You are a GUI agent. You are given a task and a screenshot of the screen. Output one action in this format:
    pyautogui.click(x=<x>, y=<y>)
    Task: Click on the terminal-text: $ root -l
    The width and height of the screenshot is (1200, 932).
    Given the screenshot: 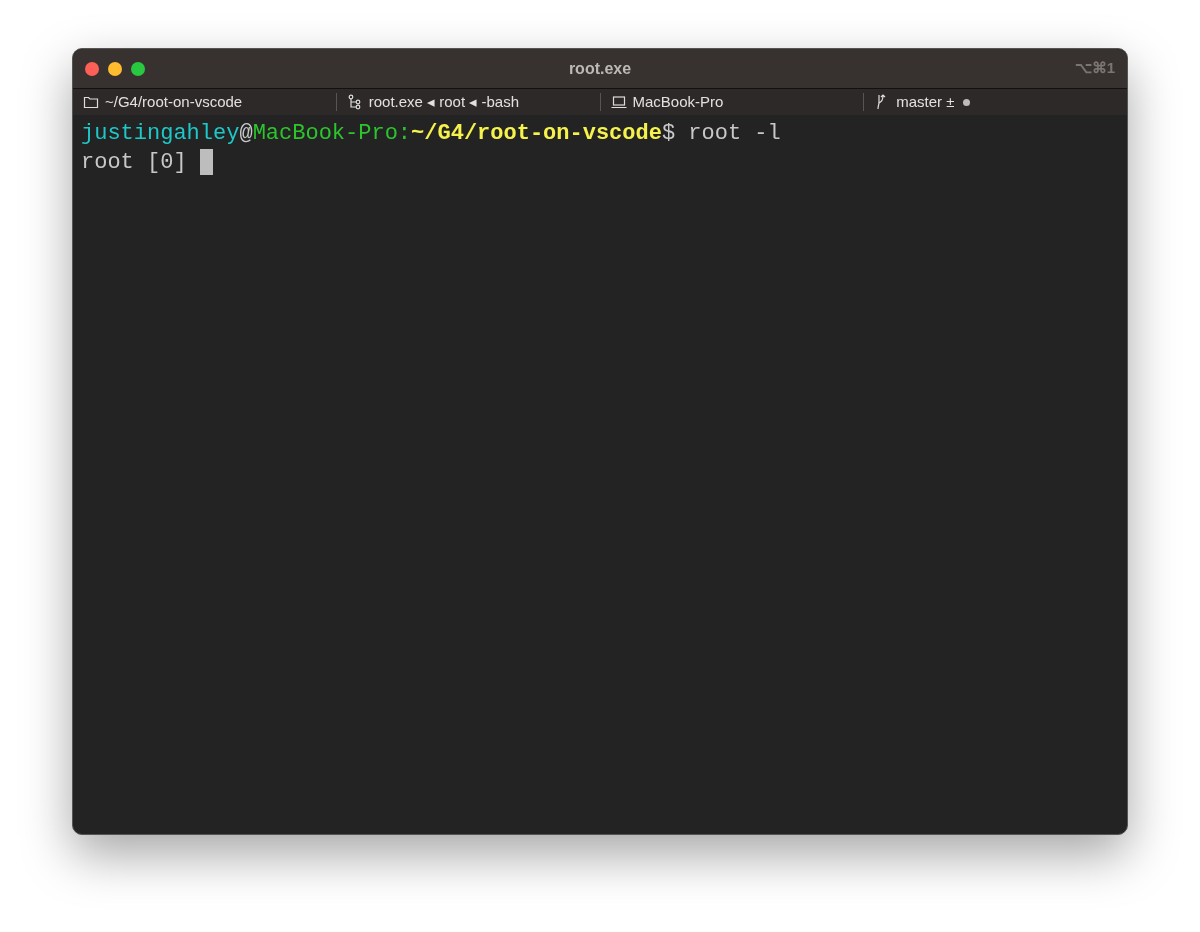 What is the action you would take?
    pyautogui.click(x=721, y=133)
    